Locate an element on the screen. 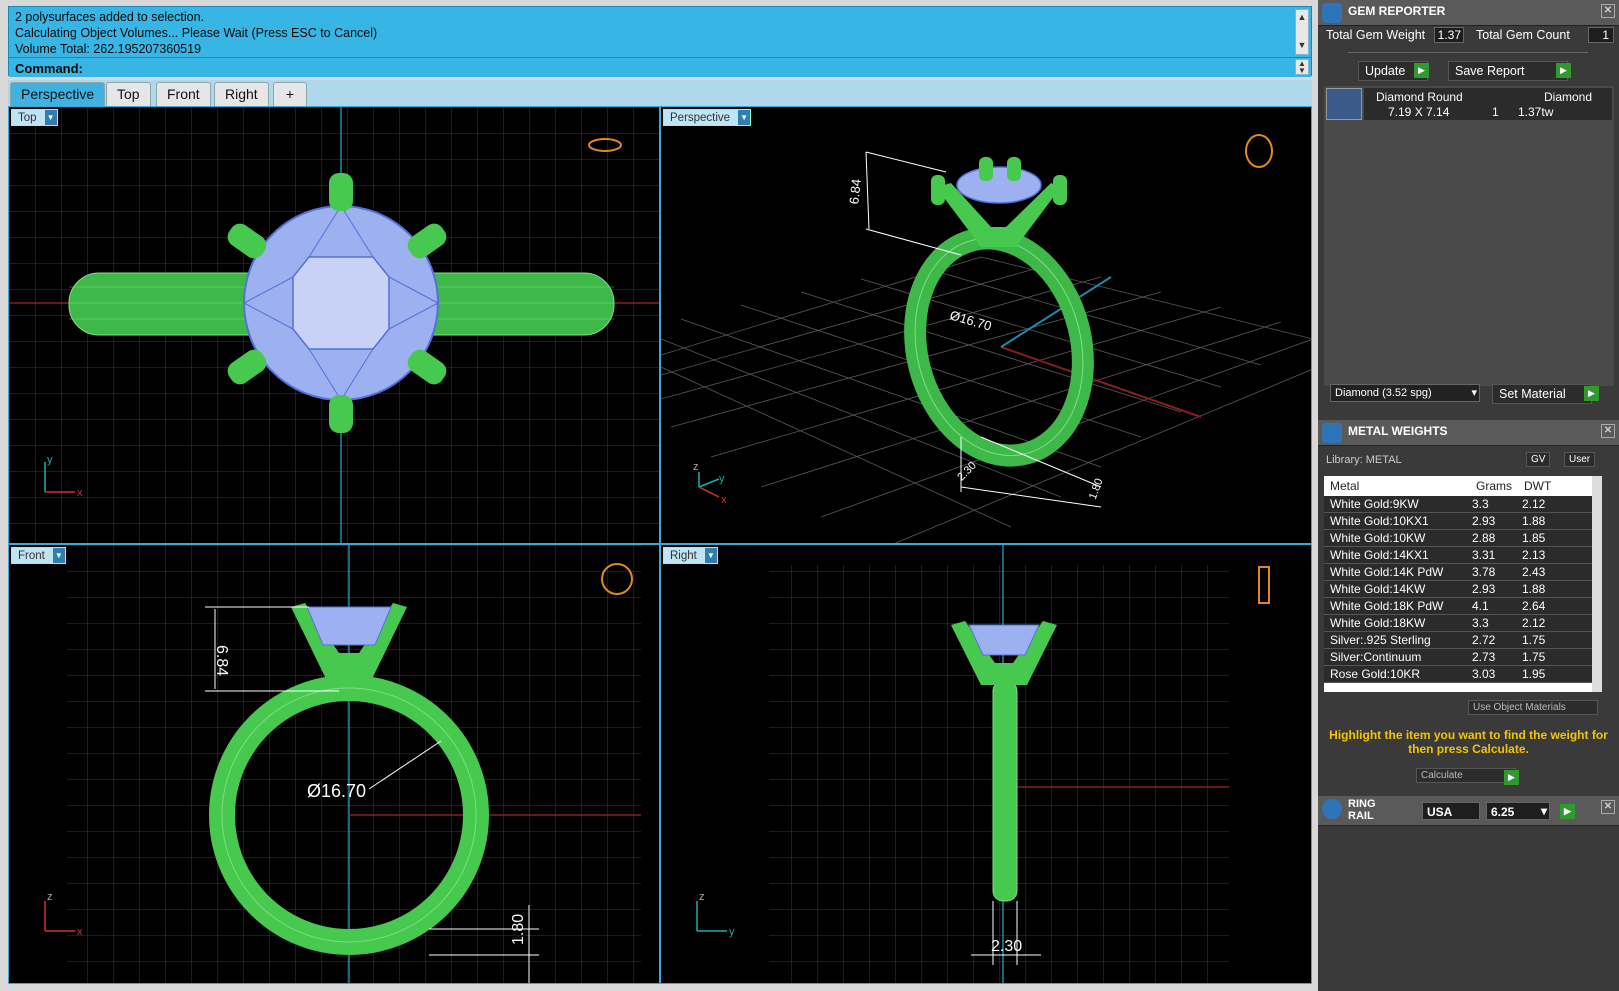 The height and width of the screenshot is (991, 1619). viewport-label-top: Top ▼ is located at coordinates (34, 117).